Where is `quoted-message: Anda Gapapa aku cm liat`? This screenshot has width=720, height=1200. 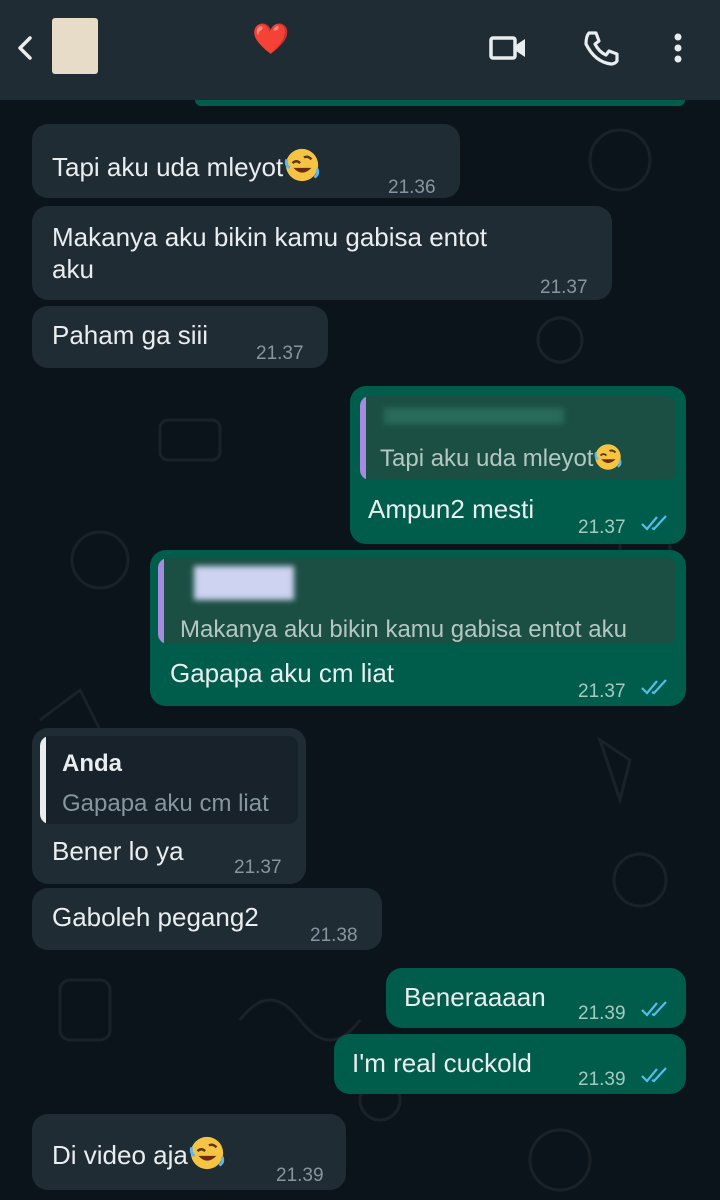
quoted-message: Anda Gapapa aku cm liat is located at coordinates (169, 780).